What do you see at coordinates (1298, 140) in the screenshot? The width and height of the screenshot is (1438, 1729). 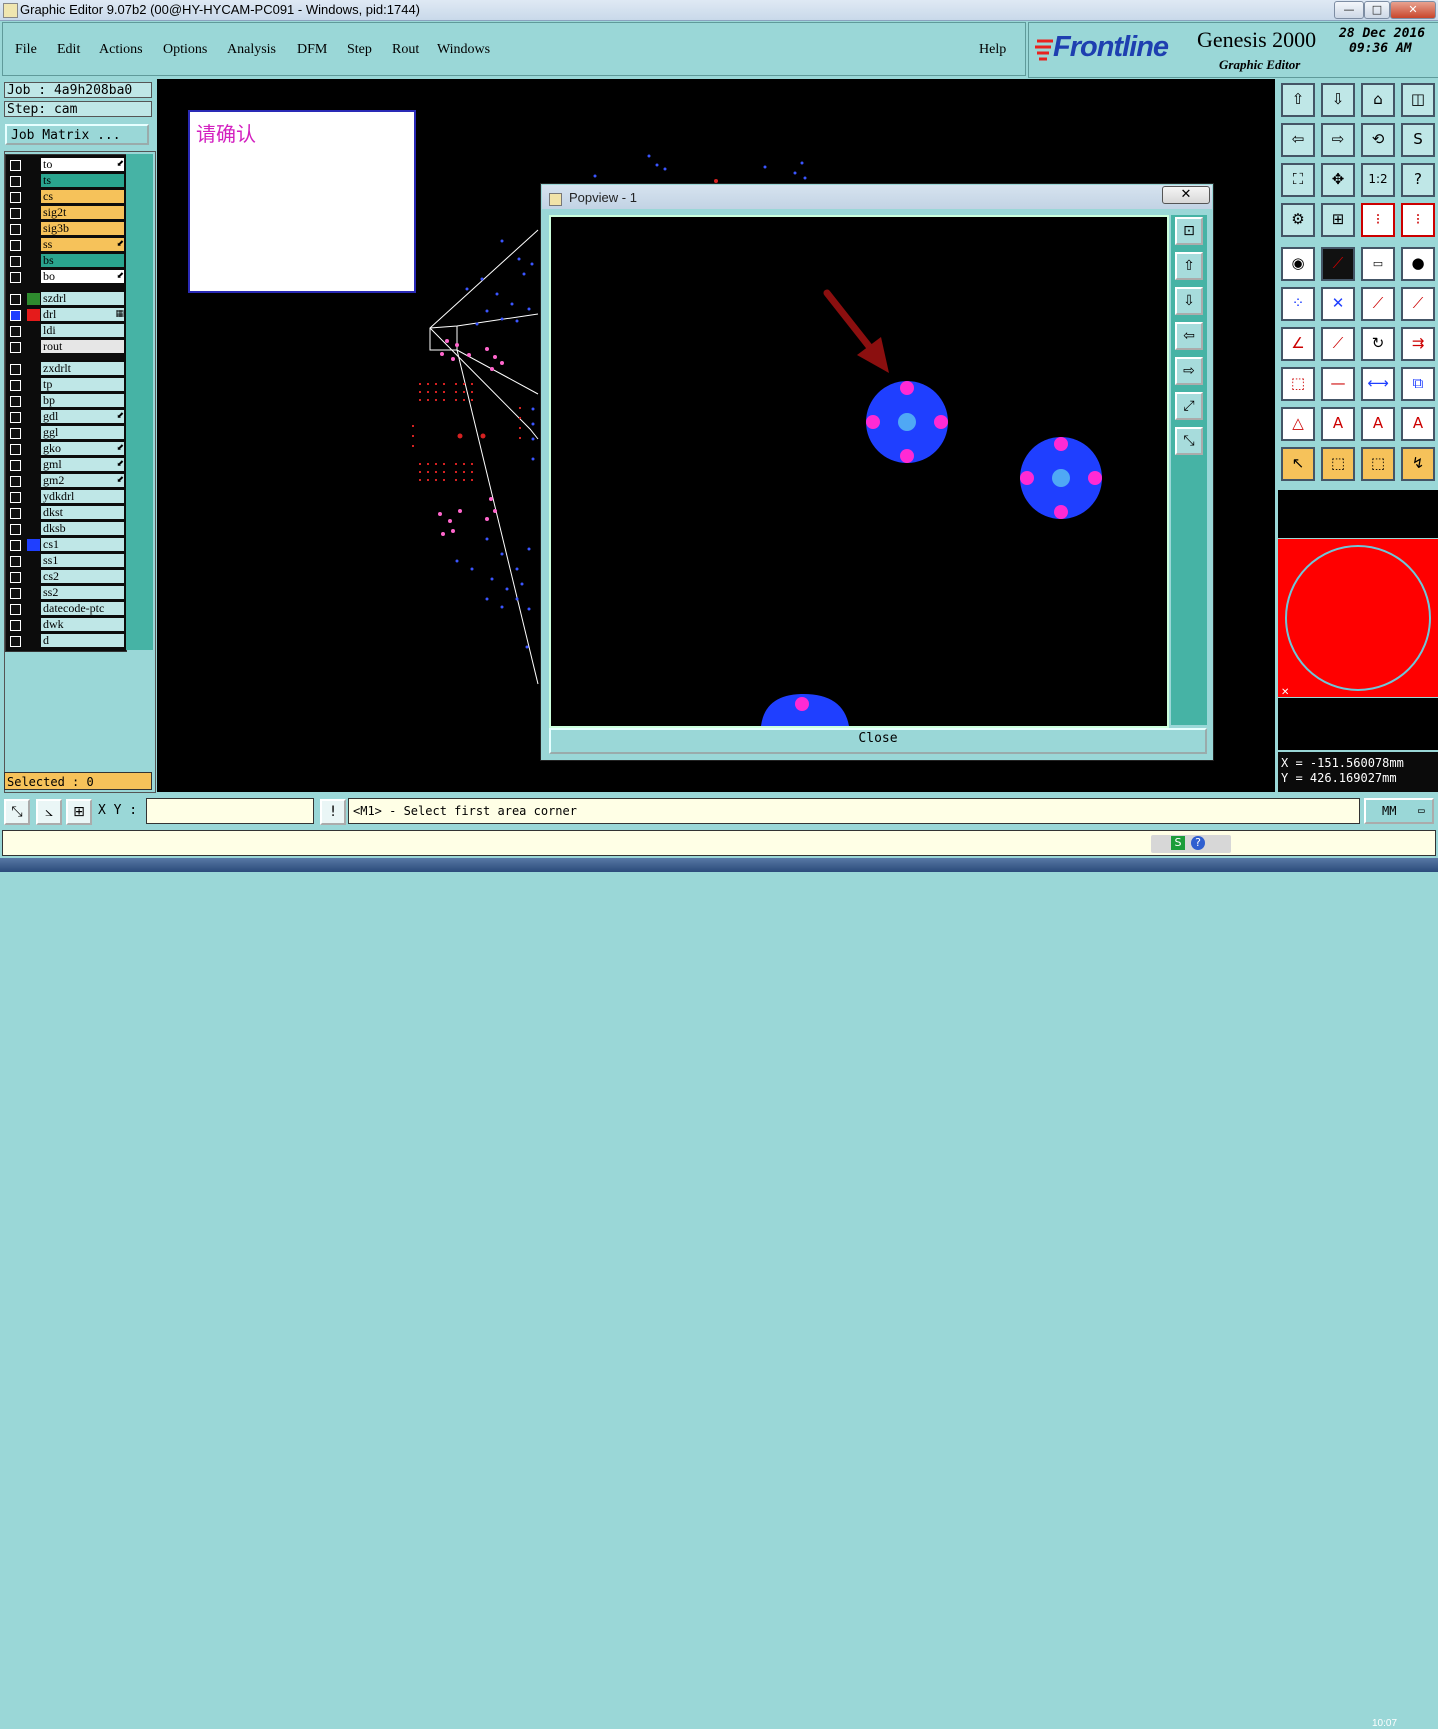 I see `pan-left-icon: ⇦` at bounding box center [1298, 140].